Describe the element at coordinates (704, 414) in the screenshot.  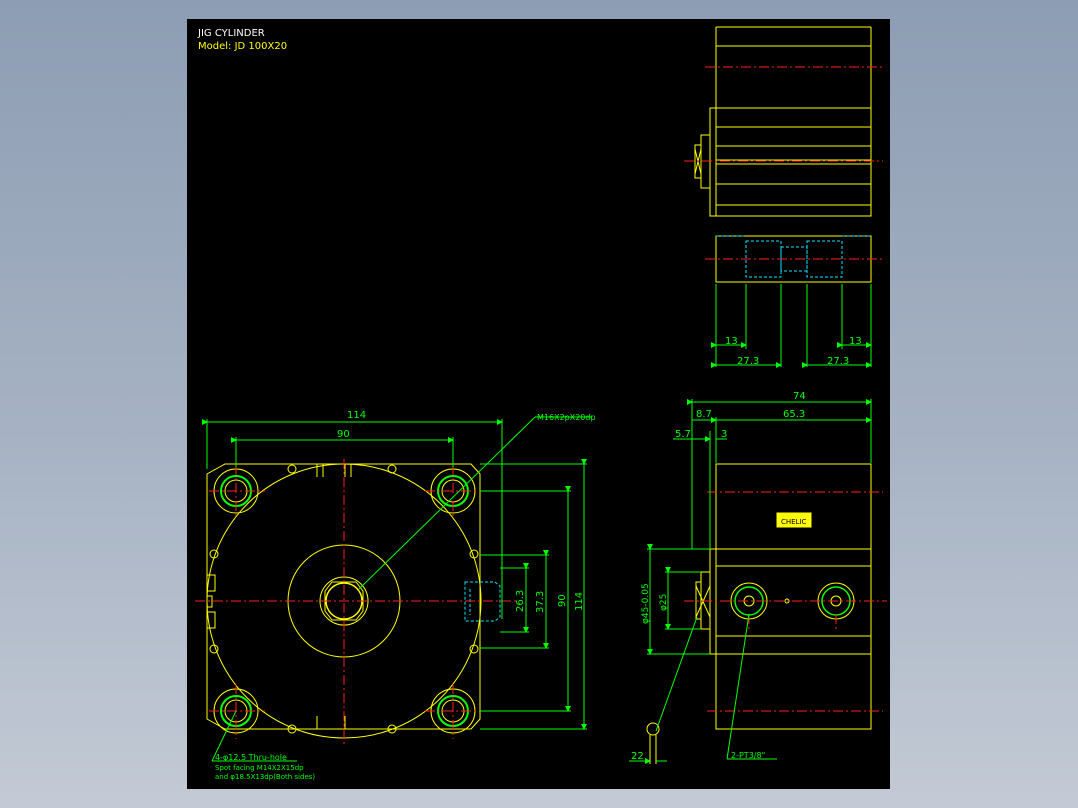
I see `dim-8-7: 8.7` at that location.